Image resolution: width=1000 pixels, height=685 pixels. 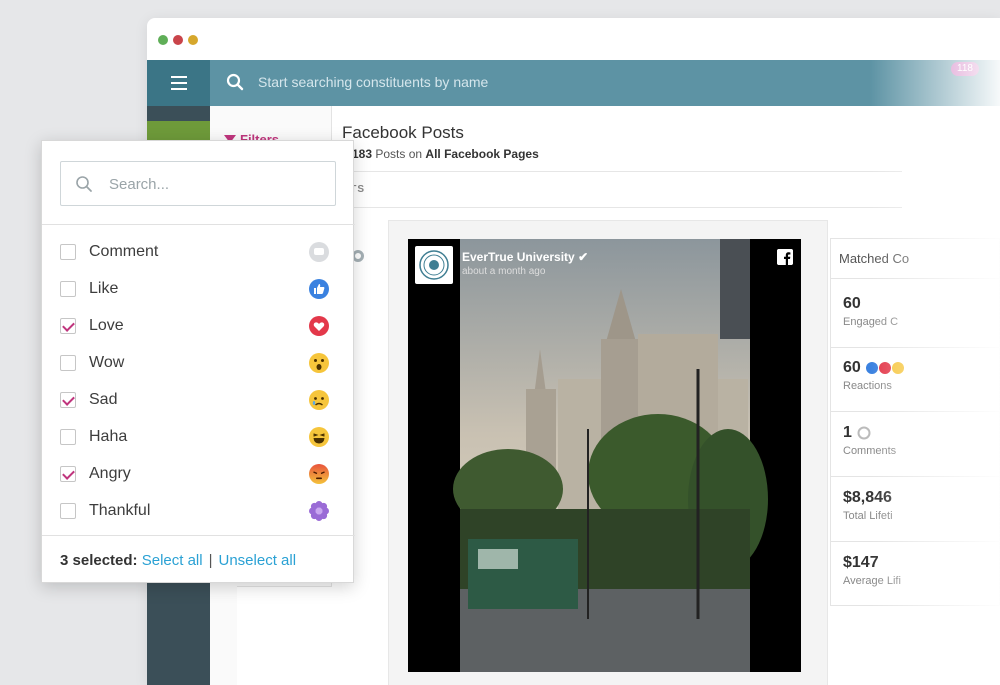 What do you see at coordinates (194, 401) in the screenshot?
I see `option-sad: Sad` at bounding box center [194, 401].